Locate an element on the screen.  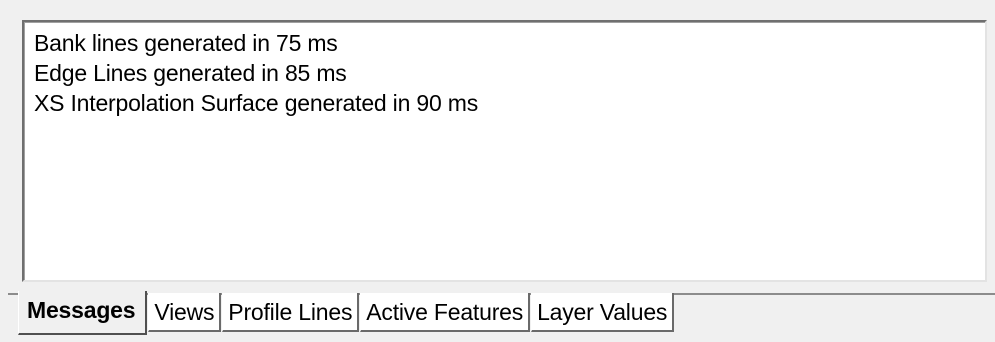
message-line: Bank lines generated in 75 ms is located at coordinates (186, 43).